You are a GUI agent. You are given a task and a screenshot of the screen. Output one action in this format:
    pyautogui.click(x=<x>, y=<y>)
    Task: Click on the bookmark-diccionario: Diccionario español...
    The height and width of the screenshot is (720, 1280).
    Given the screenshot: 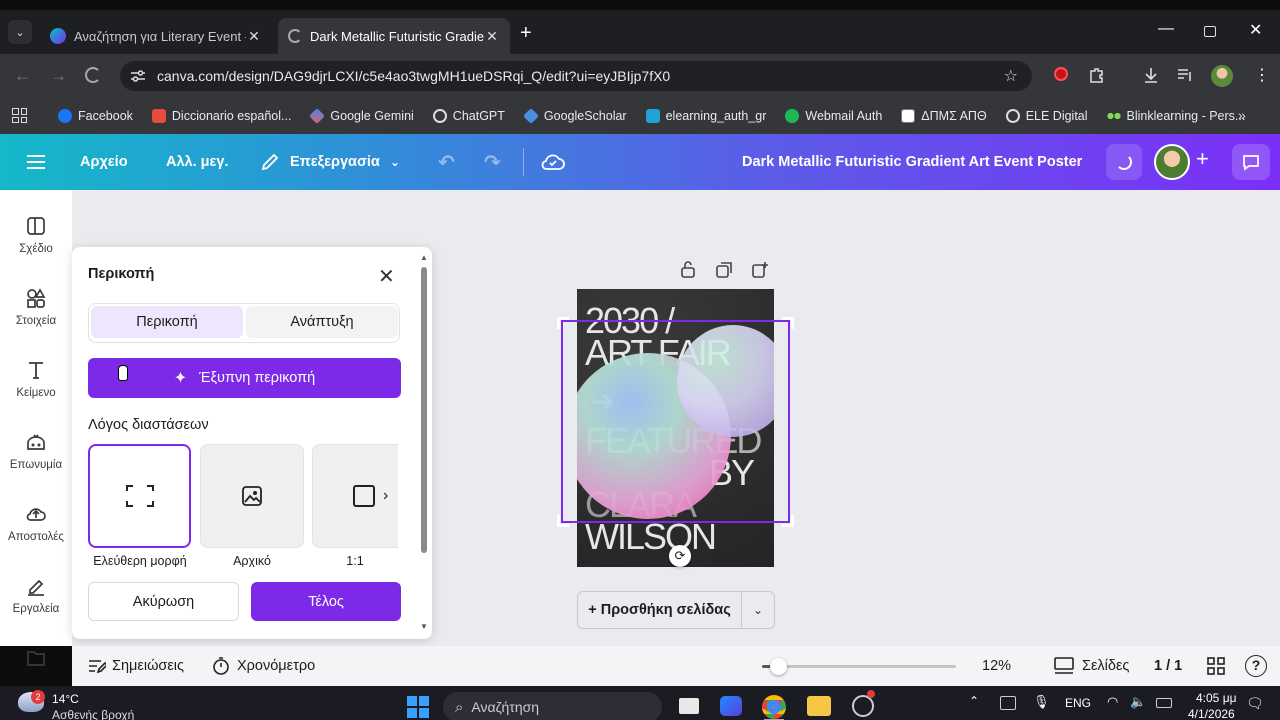 What is the action you would take?
    pyautogui.click(x=221, y=116)
    